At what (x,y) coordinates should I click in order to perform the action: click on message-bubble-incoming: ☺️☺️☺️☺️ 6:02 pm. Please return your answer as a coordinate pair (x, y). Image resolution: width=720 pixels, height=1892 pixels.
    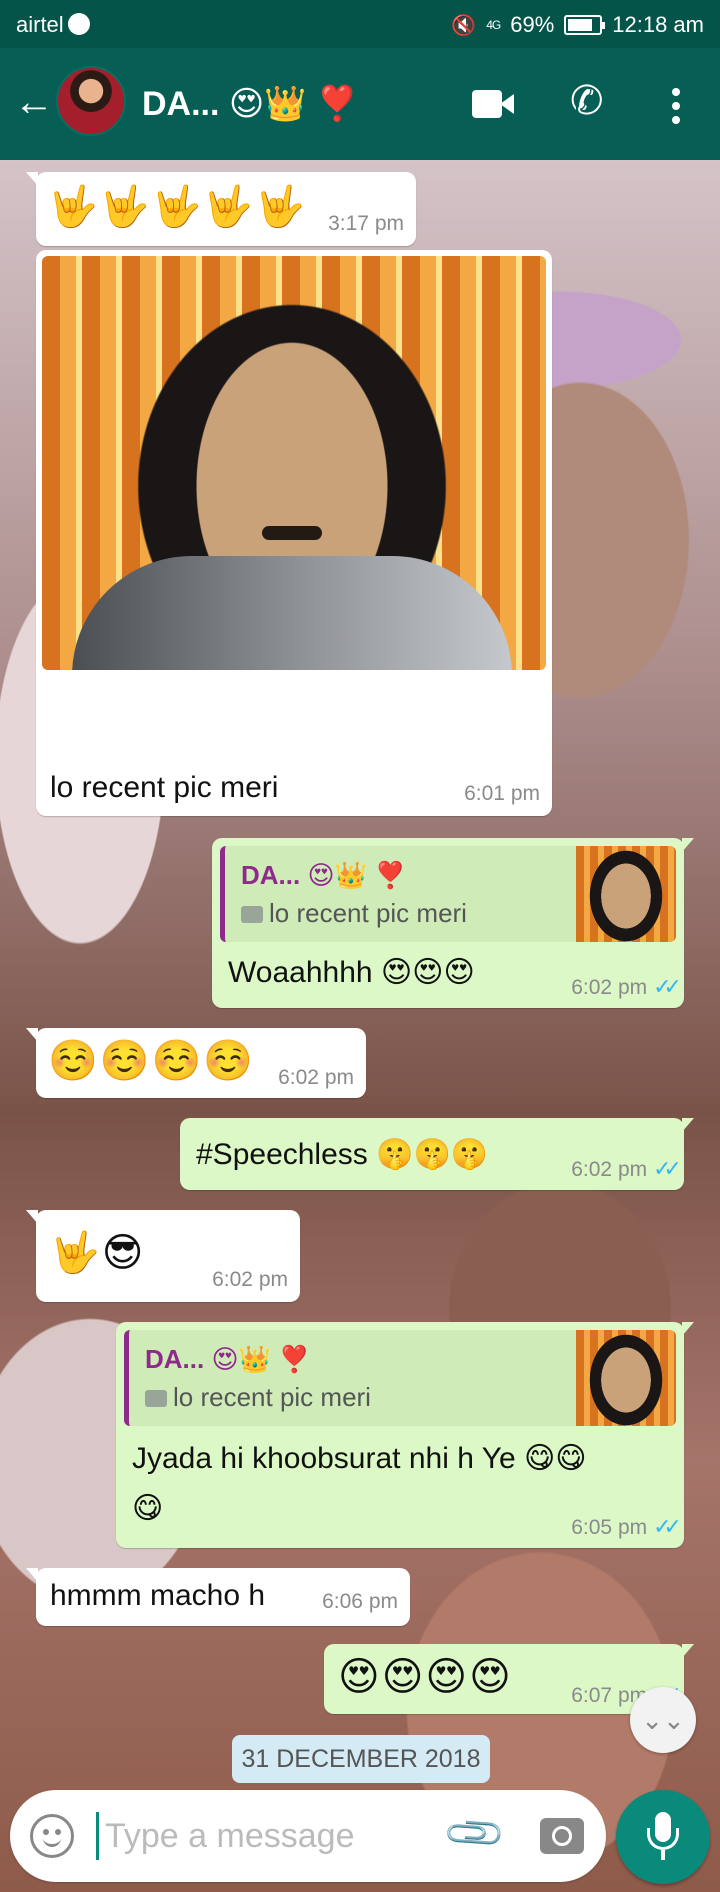
    Looking at the image, I should click on (196, 1063).